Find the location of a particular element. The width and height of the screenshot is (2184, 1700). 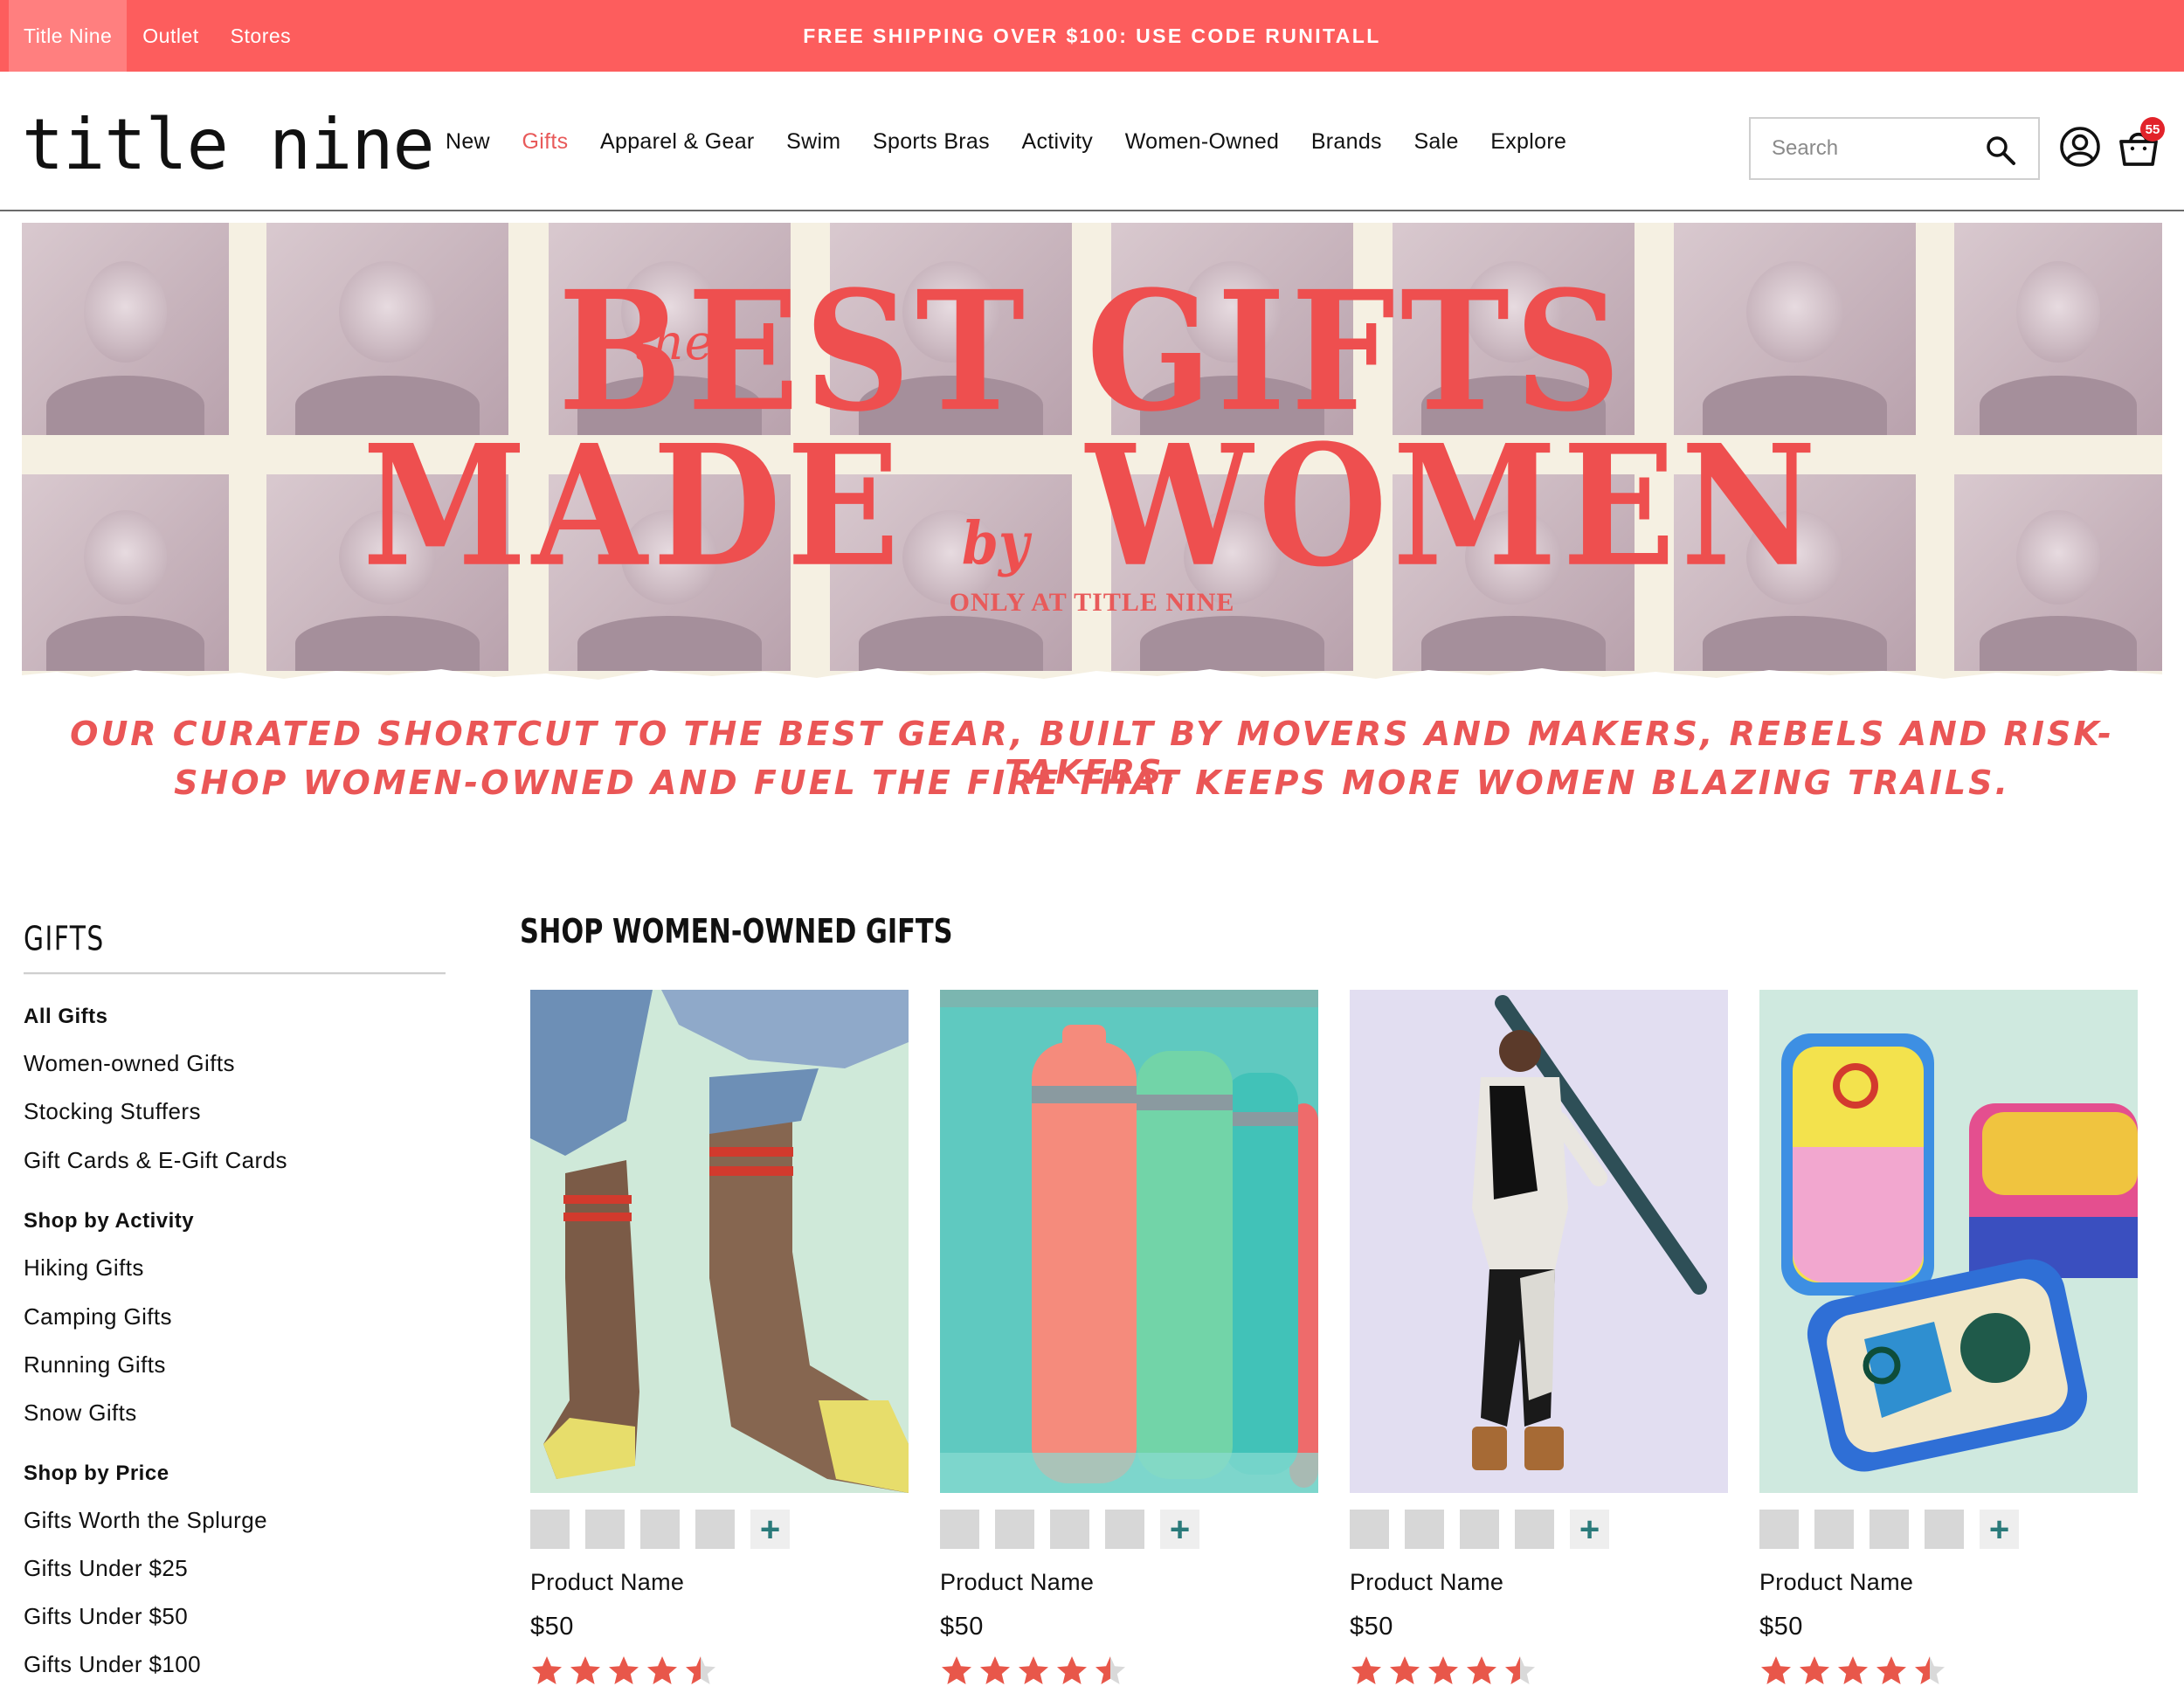

sidebar-heading-shop-by-activity: Shop by Activity is located at coordinates (109, 1221).